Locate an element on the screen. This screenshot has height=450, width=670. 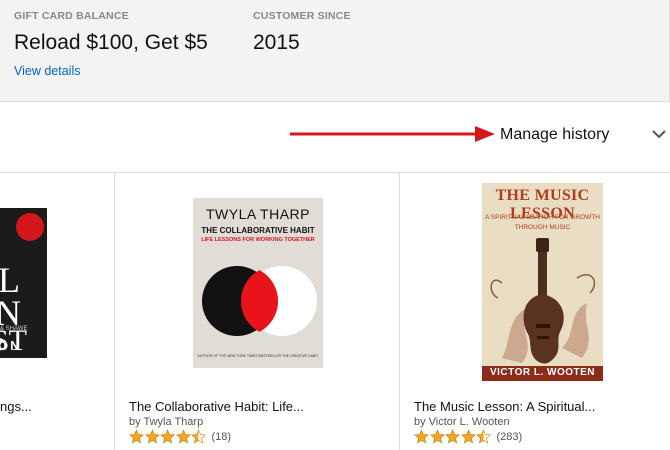
cover-3-author-text: VICTOR L. WOOTEN is located at coordinates (542, 372).